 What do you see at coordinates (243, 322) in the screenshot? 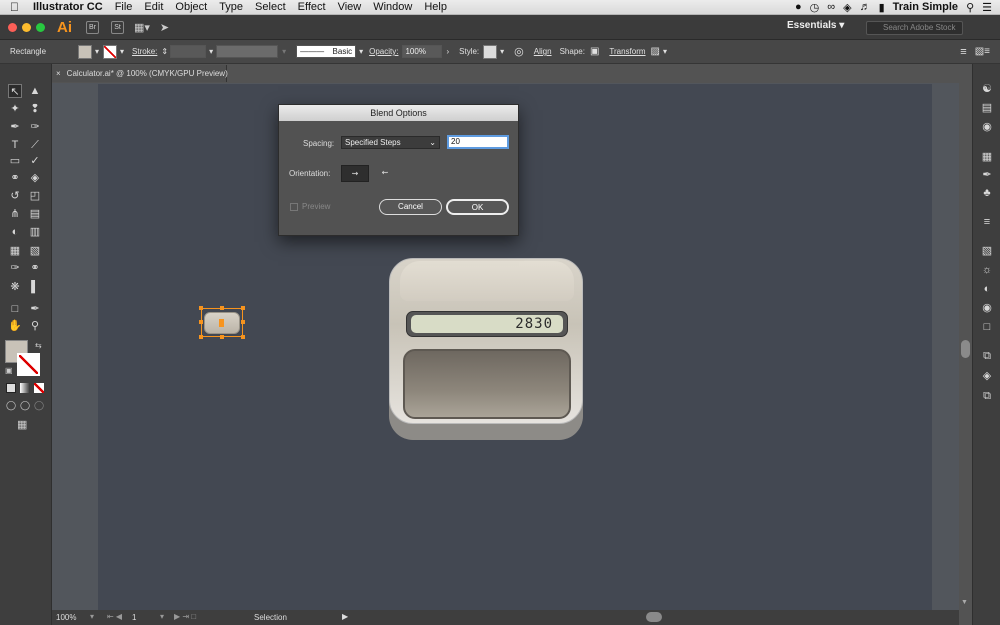
I see `handle-middle-right` at bounding box center [243, 322].